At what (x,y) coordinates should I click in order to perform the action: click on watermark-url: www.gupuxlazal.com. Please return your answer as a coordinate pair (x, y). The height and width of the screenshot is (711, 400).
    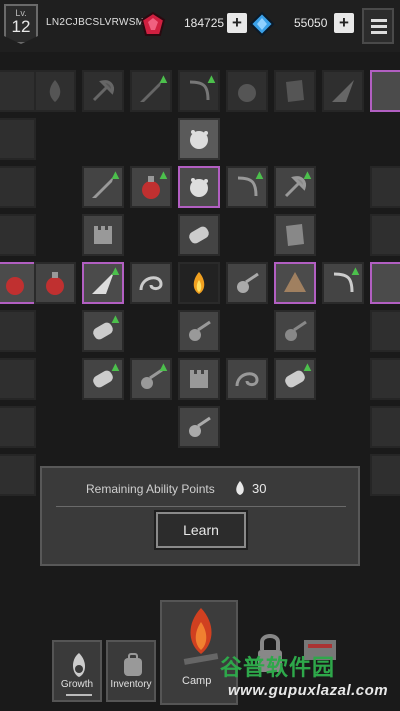
    Looking at the image, I should click on (308, 690).